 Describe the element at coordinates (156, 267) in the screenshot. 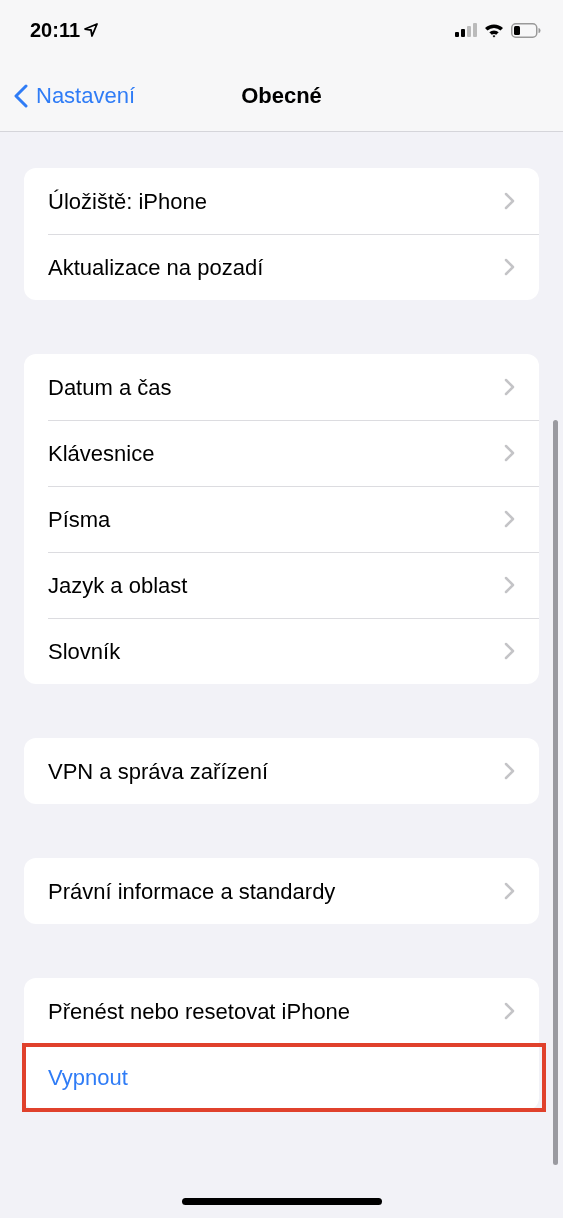

I see `settings-item: Aktualizace na pozadí` at that location.